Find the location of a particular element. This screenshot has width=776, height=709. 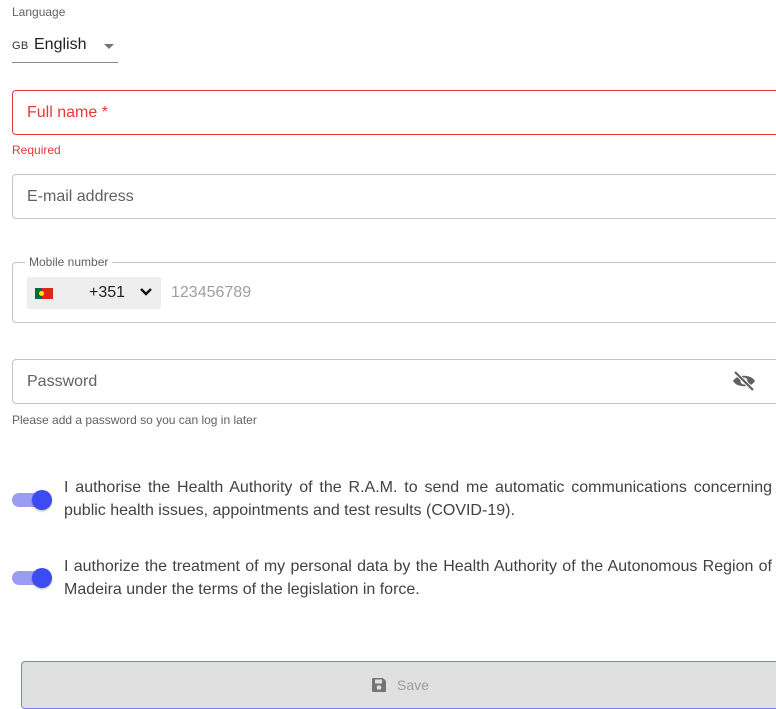

country-code-select: +351 is located at coordinates (94, 293).